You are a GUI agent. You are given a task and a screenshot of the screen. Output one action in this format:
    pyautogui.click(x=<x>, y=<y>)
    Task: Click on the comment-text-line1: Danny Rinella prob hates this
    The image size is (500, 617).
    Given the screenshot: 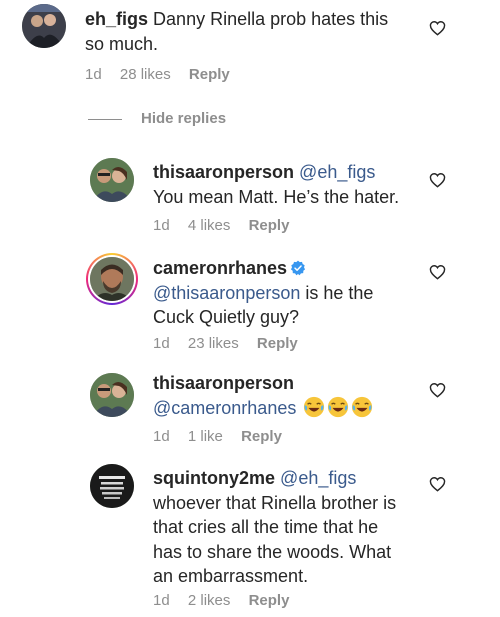 What is the action you would take?
    pyautogui.click(x=271, y=19)
    